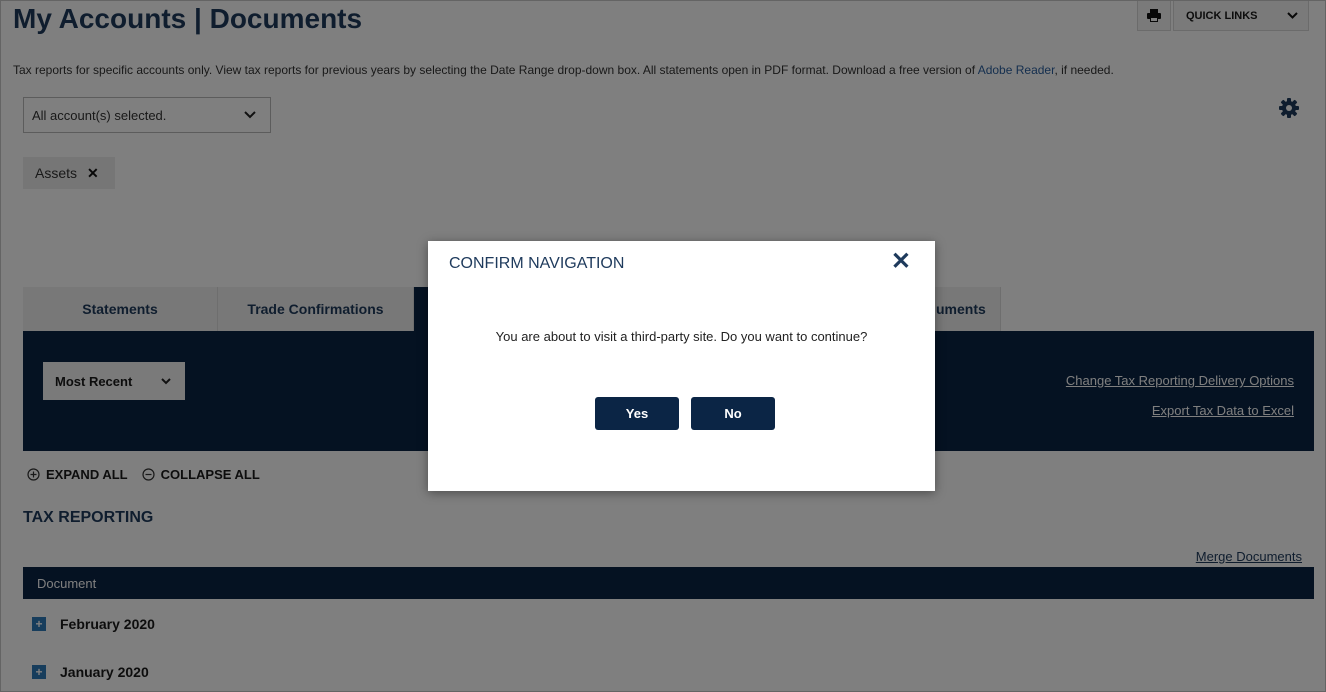 The height and width of the screenshot is (692, 1326). Describe the element at coordinates (901, 261) in the screenshot. I see `close-icon: ✕` at that location.